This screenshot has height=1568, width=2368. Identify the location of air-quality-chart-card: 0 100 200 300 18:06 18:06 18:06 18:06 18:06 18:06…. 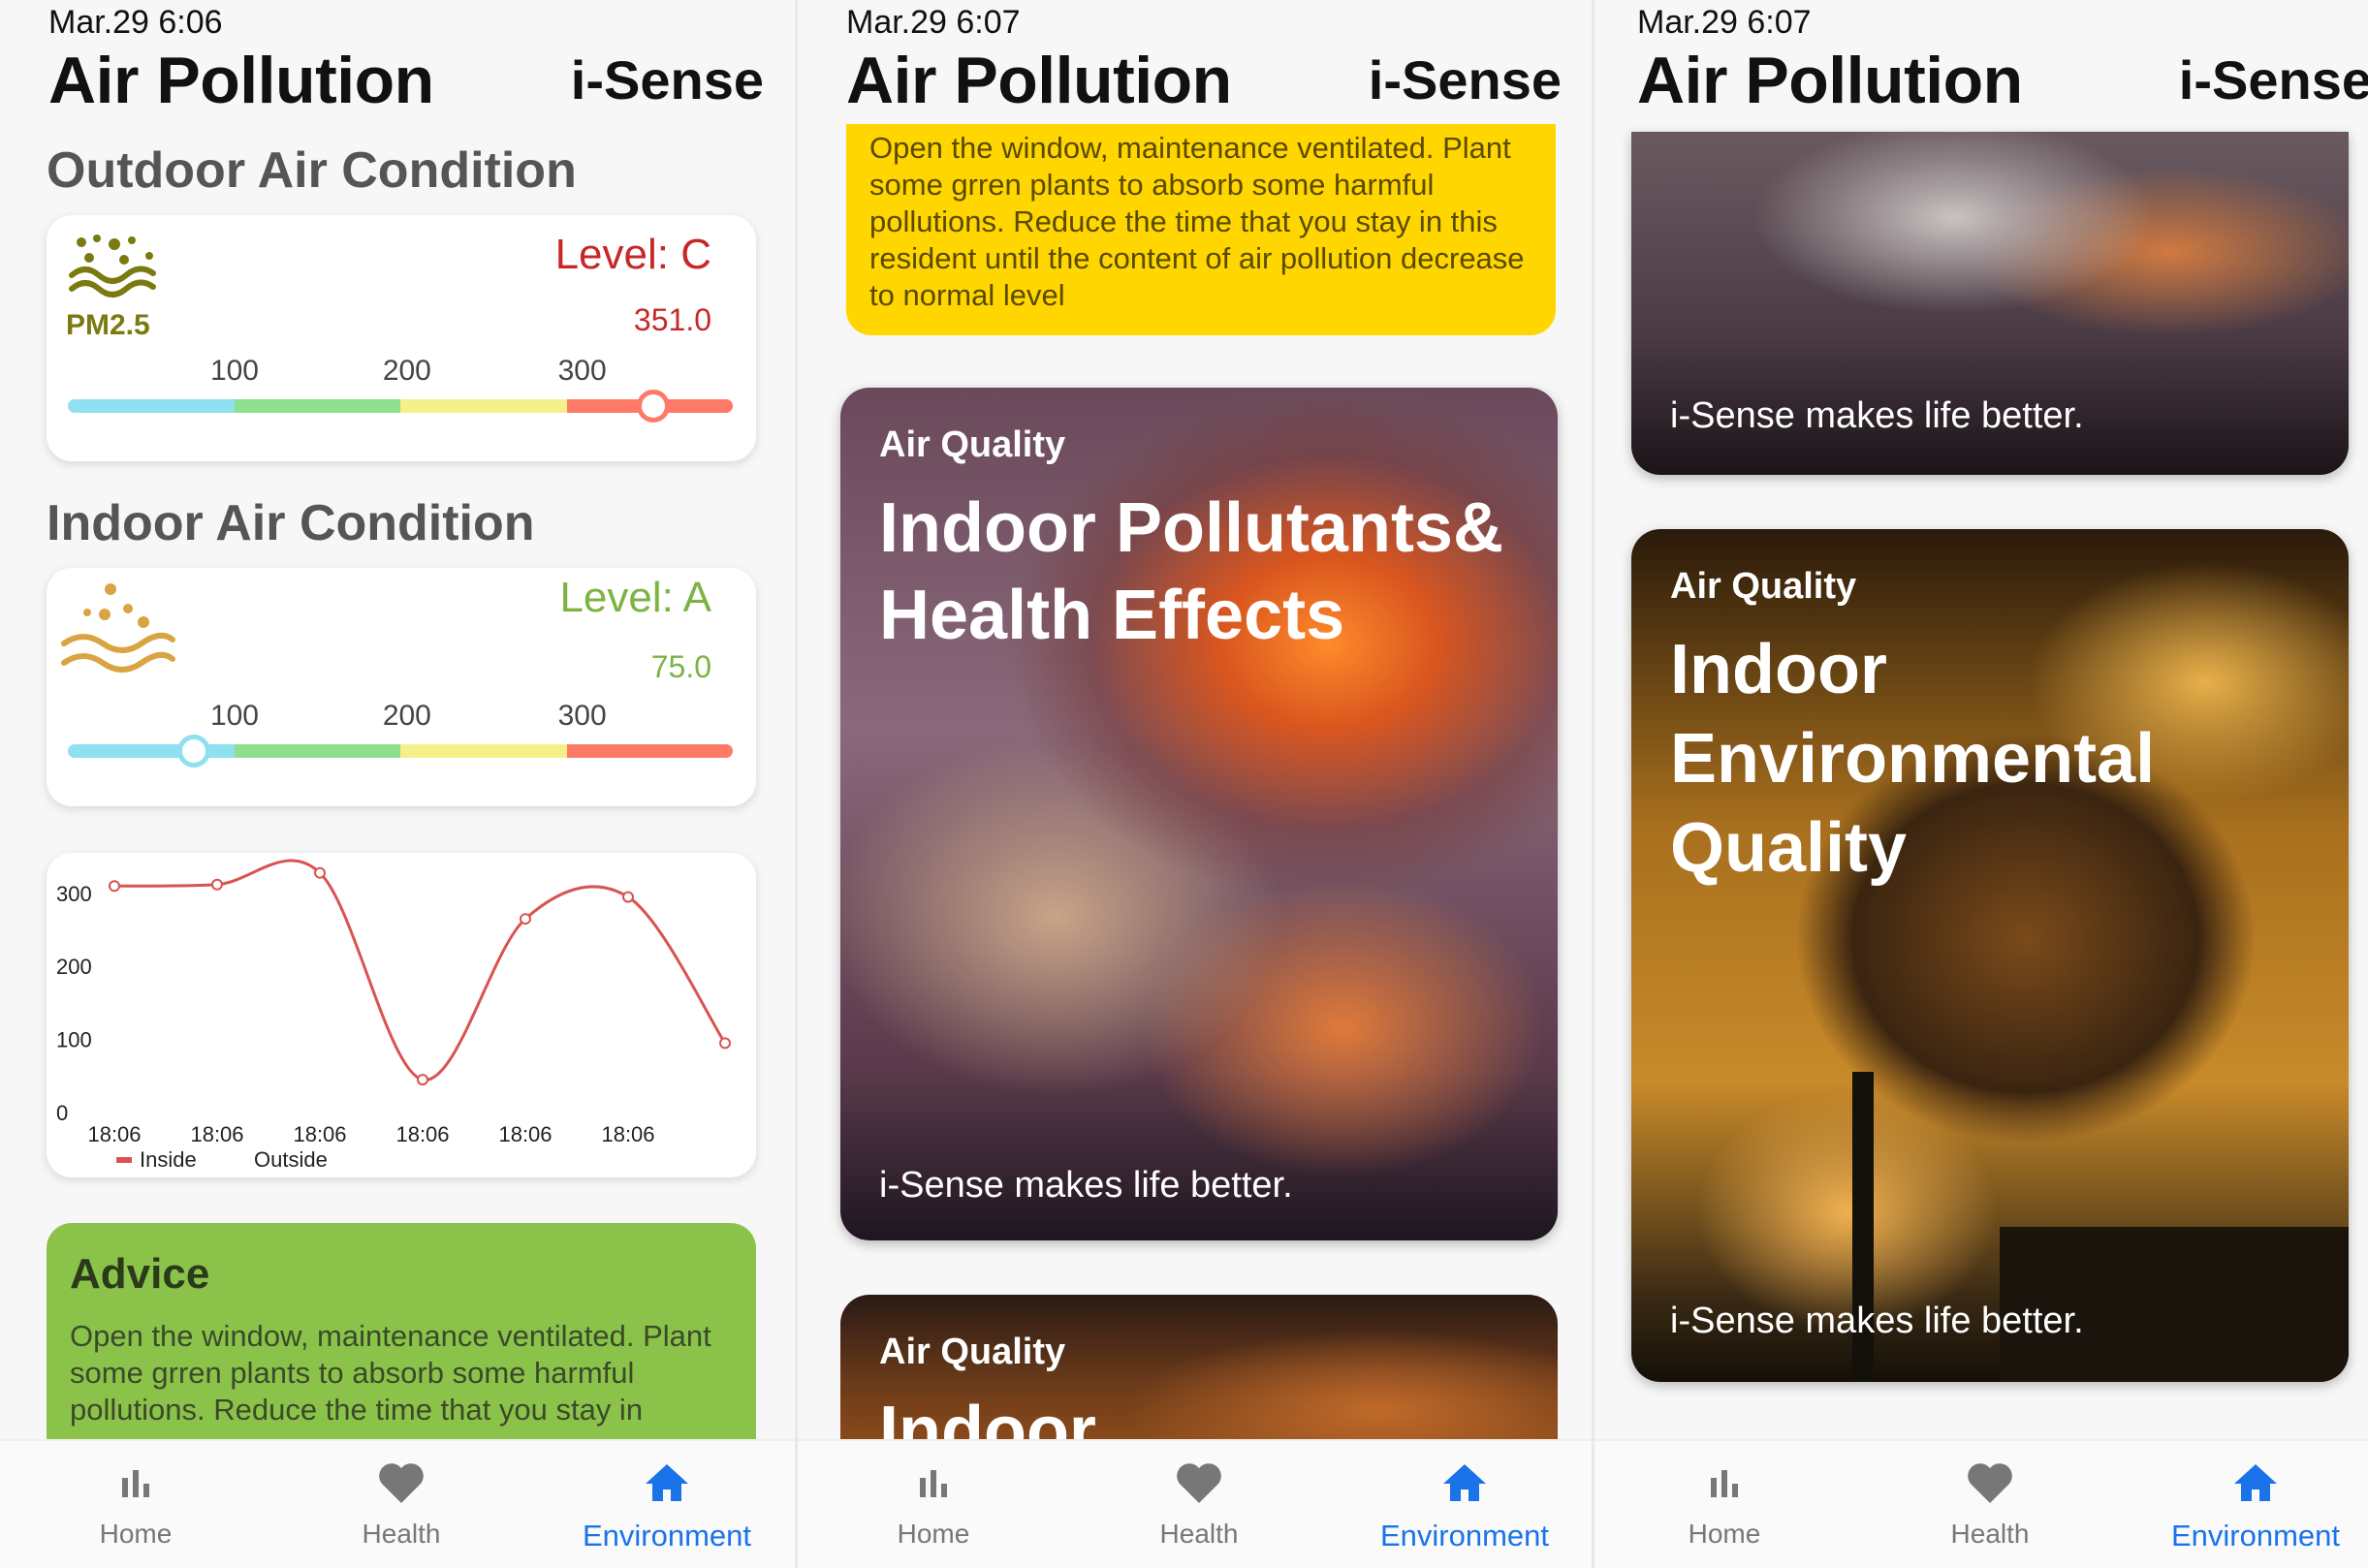
(401, 1015).